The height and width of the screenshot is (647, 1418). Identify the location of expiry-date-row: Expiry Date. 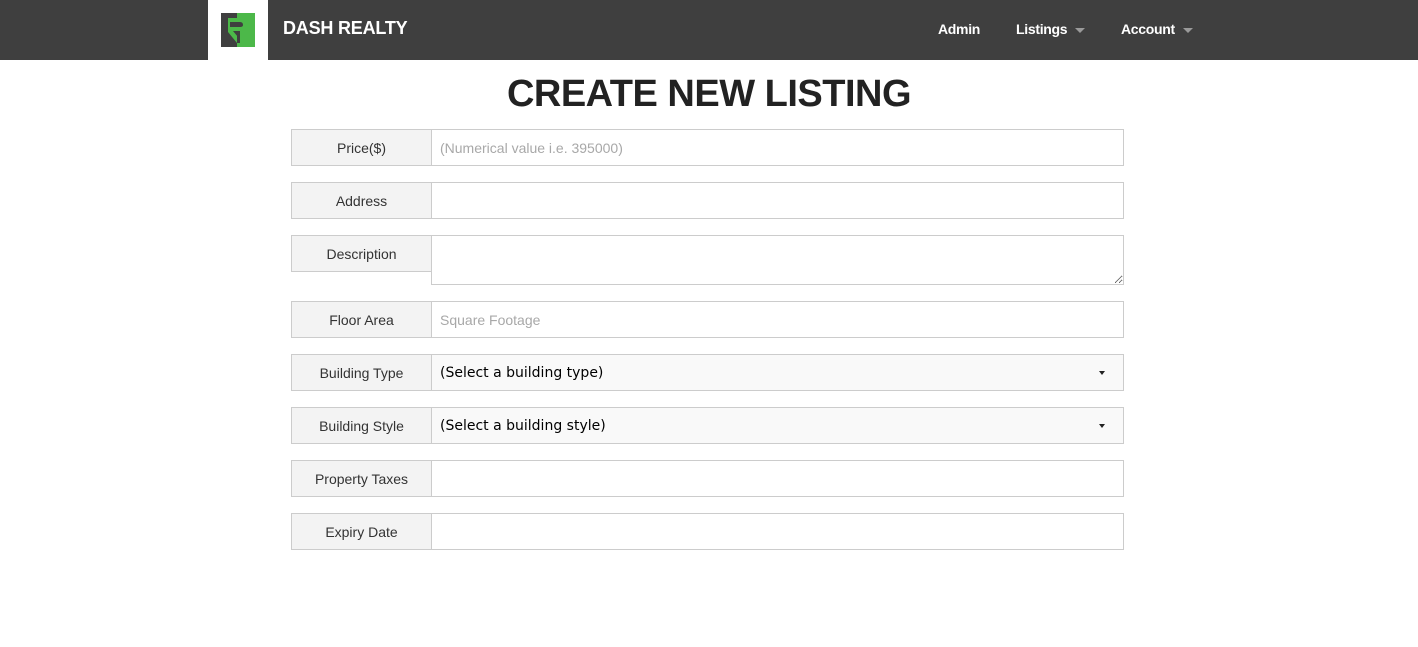
(707, 531).